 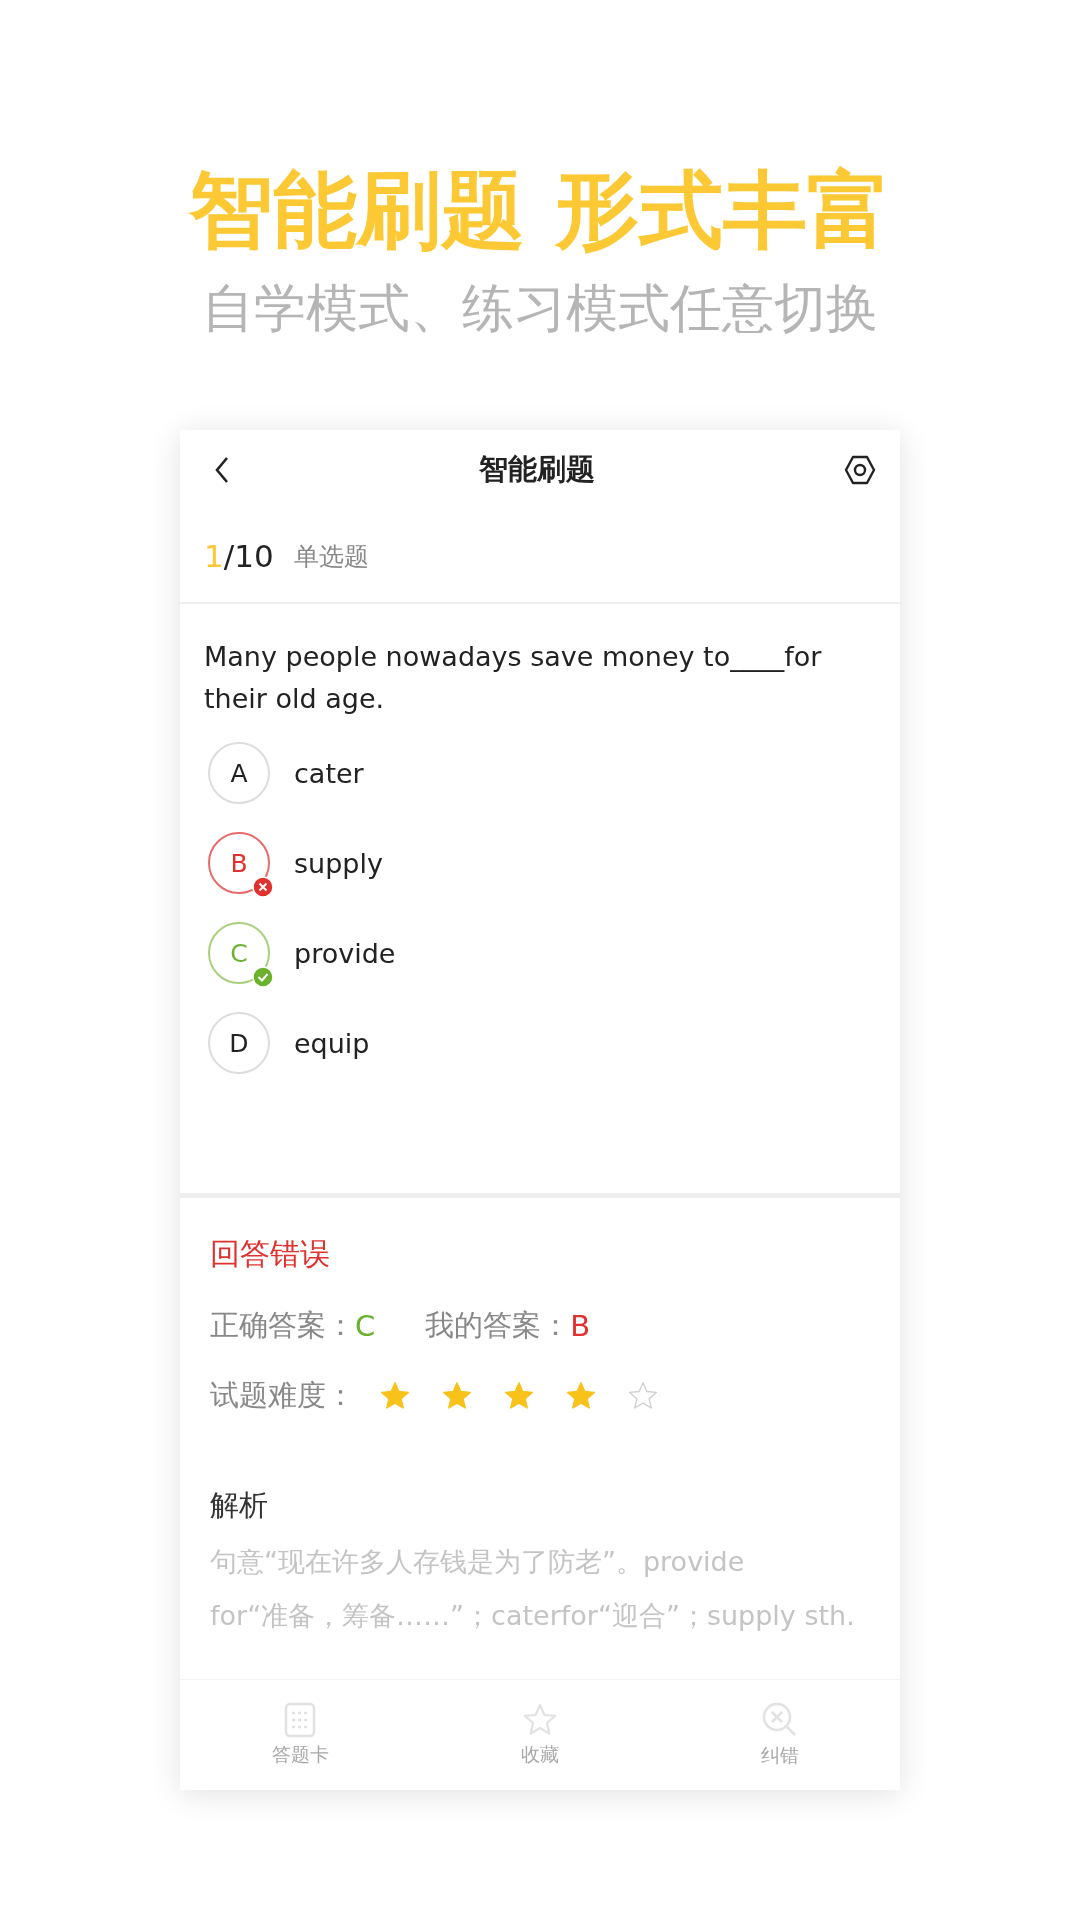 I want to click on check-icon, so click(x=263, y=977).